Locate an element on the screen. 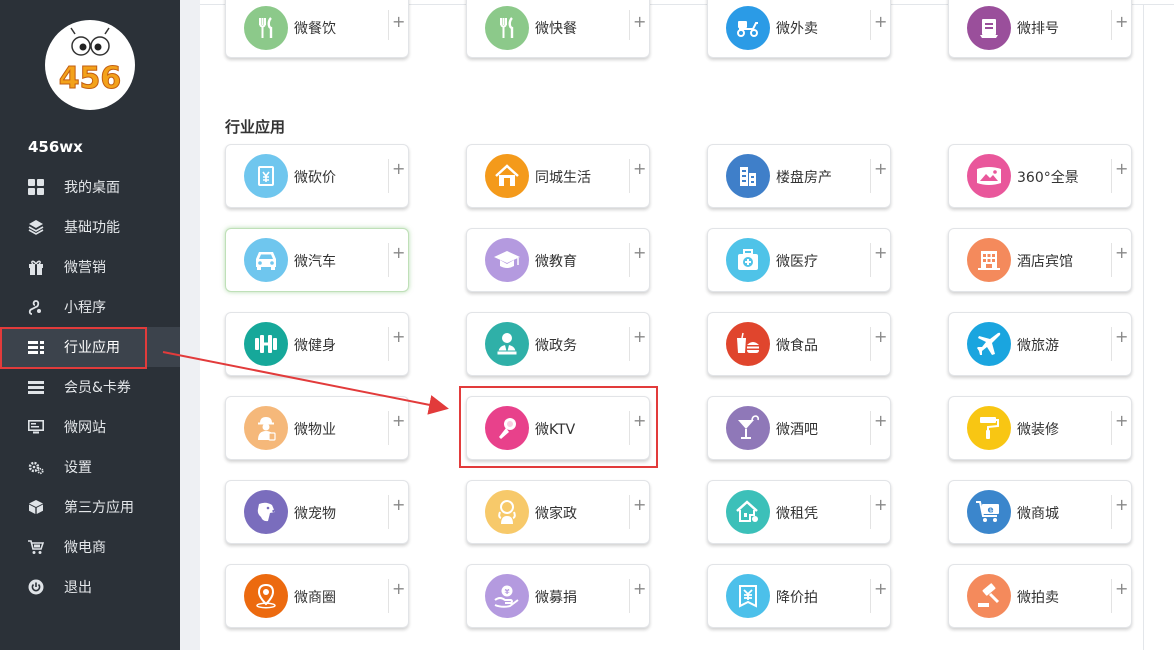 This screenshot has height=650, width=1174. avatar: 456 is located at coordinates (90, 65).